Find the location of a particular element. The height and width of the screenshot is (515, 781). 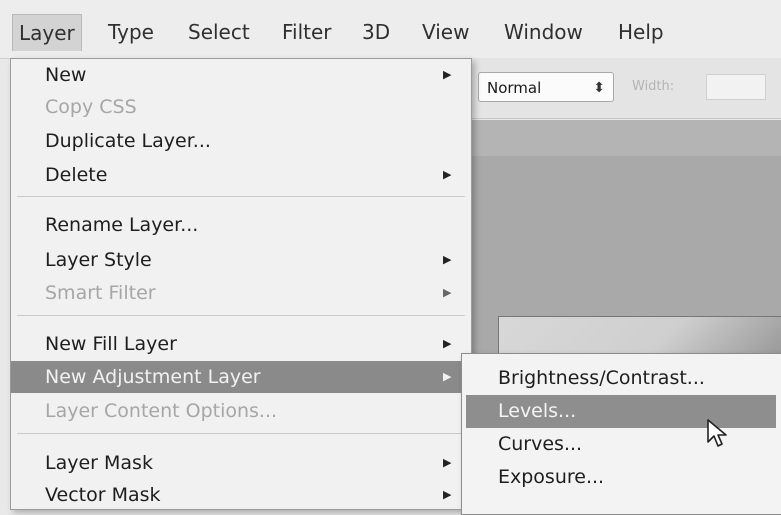

blend-mode-value: Normal is located at coordinates (514, 88).